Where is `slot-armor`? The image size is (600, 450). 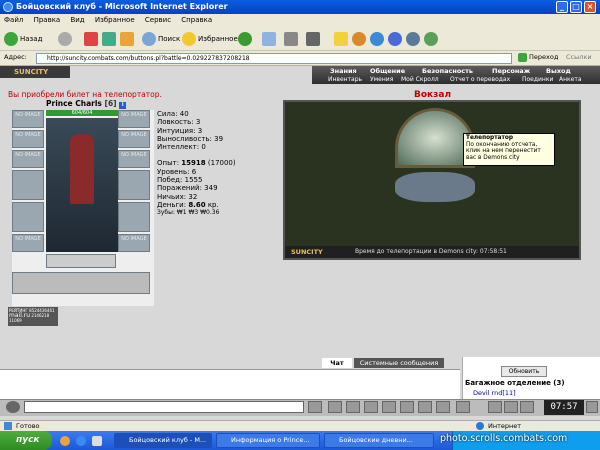 slot-armor is located at coordinates (28, 217).